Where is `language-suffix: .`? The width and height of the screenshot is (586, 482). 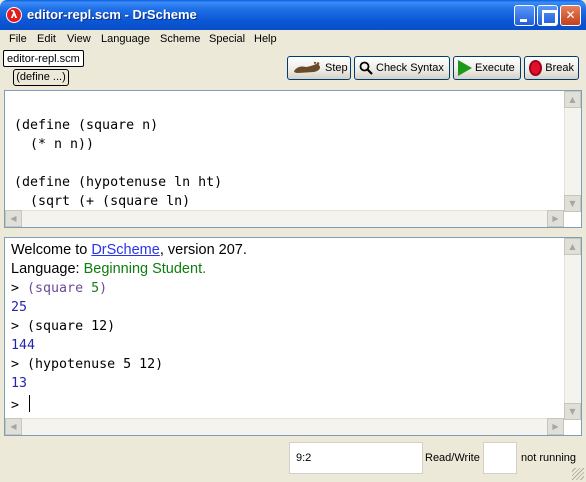
language-suffix: . is located at coordinates (204, 269).